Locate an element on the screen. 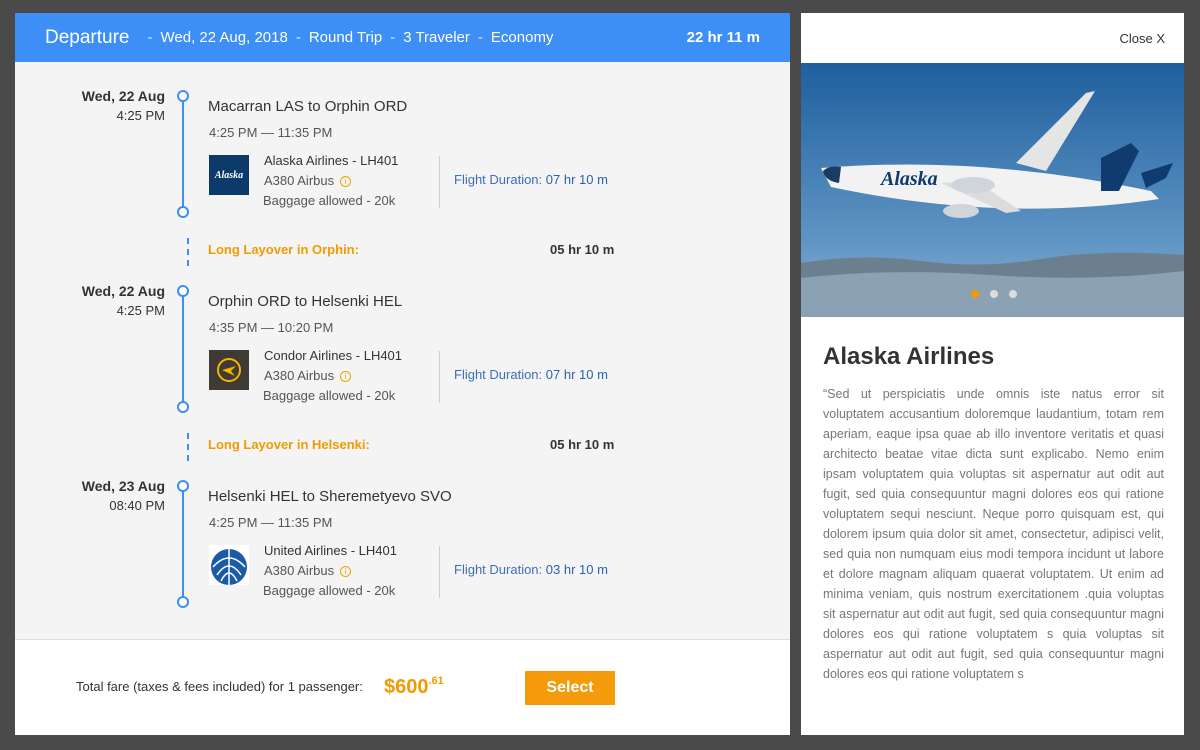 The width and height of the screenshot is (1200, 750). alaska-logo-icon: Alaska is located at coordinates (229, 175).